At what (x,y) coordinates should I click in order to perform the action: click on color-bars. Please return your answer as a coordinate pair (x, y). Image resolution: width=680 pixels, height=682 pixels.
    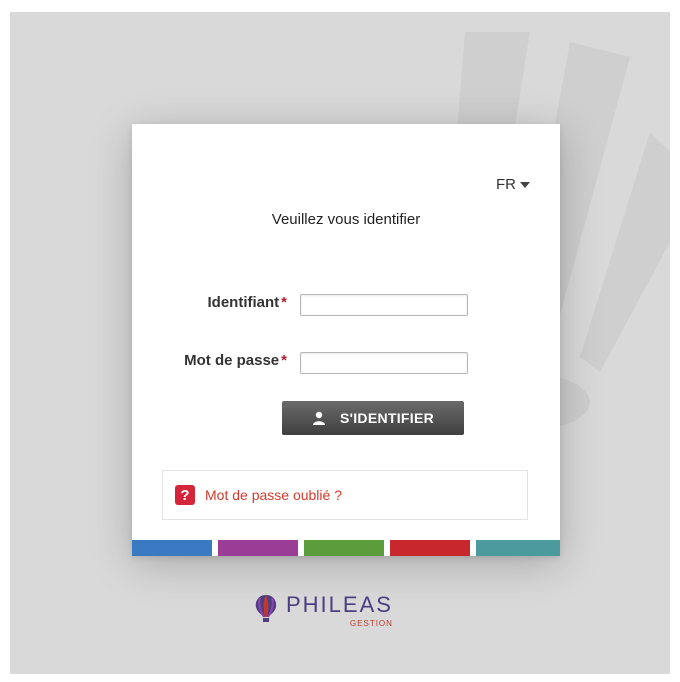
    Looking at the image, I should click on (346, 548).